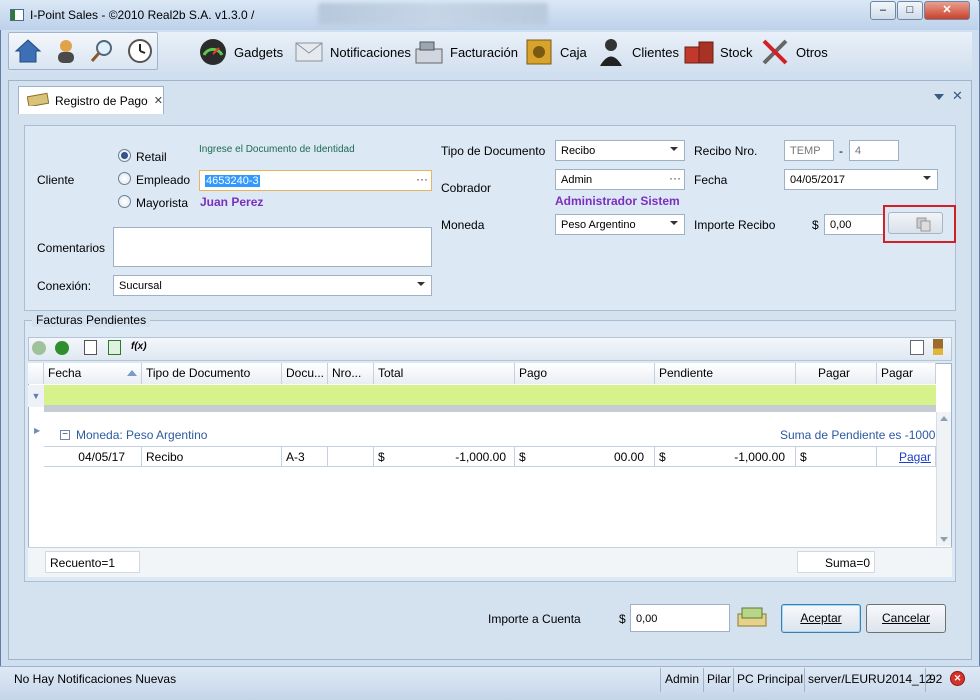  What do you see at coordinates (162, 203) in the screenshot?
I see `radio-mayorista-label: Mayorista` at bounding box center [162, 203].